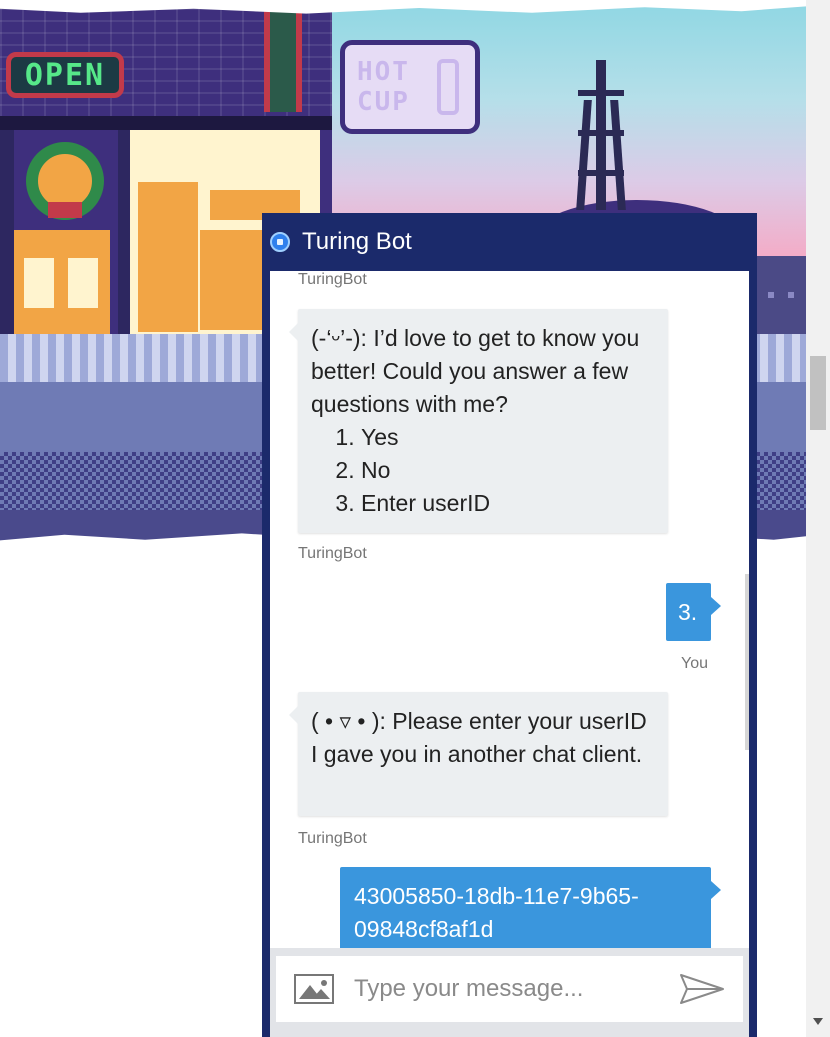  What do you see at coordinates (818, 518) in the screenshot?
I see `page-scrollbar` at bounding box center [818, 518].